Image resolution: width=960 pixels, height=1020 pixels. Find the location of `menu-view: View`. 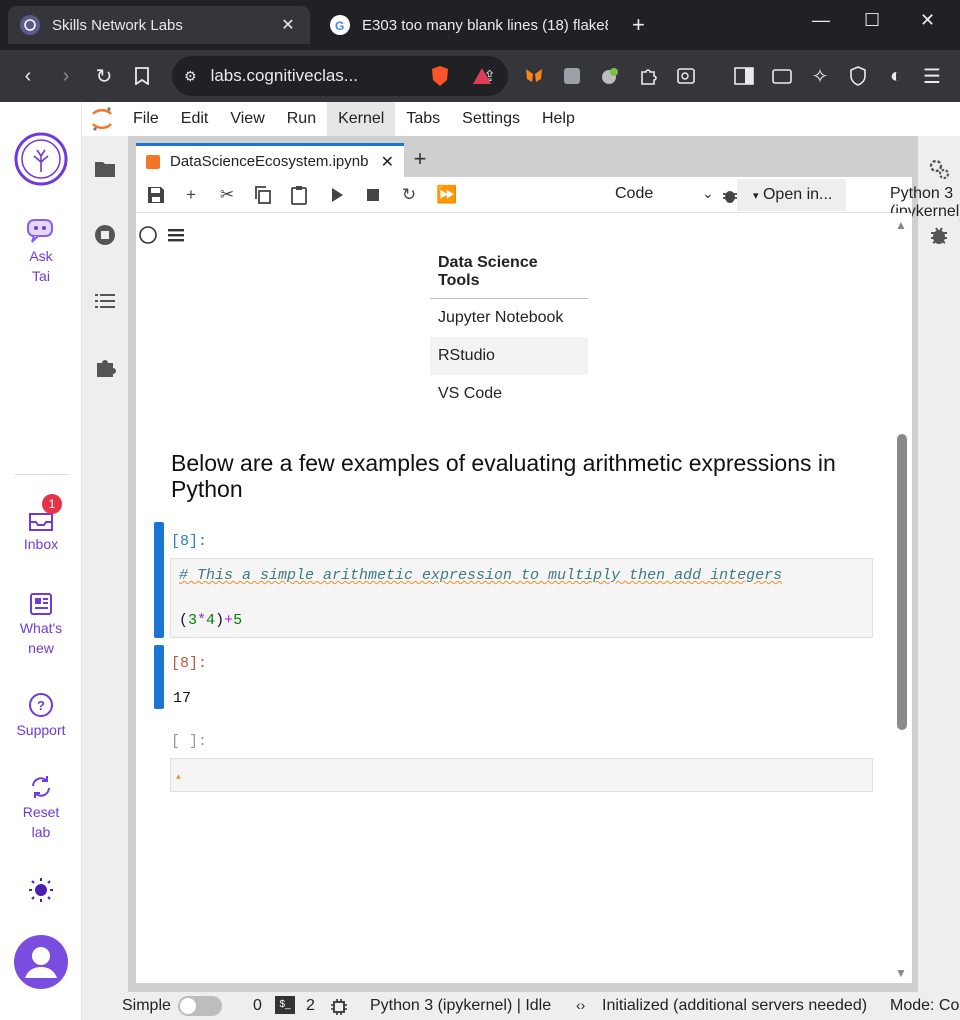

menu-view: View is located at coordinates (247, 119).